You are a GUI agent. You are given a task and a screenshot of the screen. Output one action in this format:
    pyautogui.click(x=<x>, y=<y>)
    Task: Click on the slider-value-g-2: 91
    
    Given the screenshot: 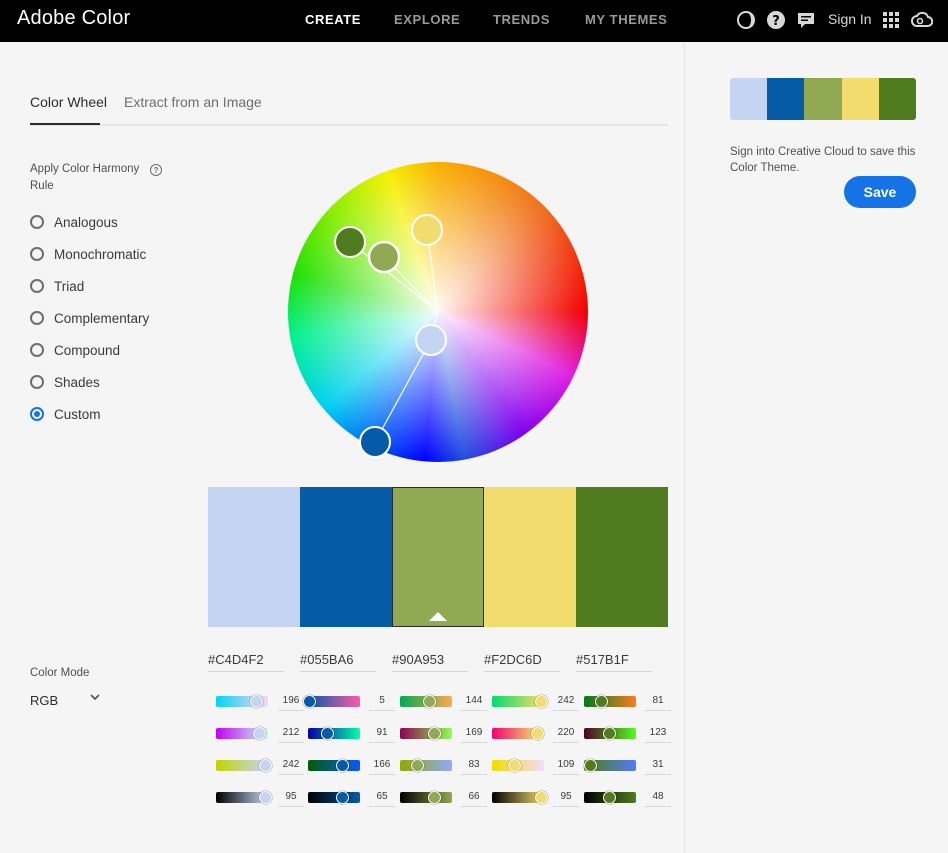 What is the action you would take?
    pyautogui.click(x=382, y=733)
    